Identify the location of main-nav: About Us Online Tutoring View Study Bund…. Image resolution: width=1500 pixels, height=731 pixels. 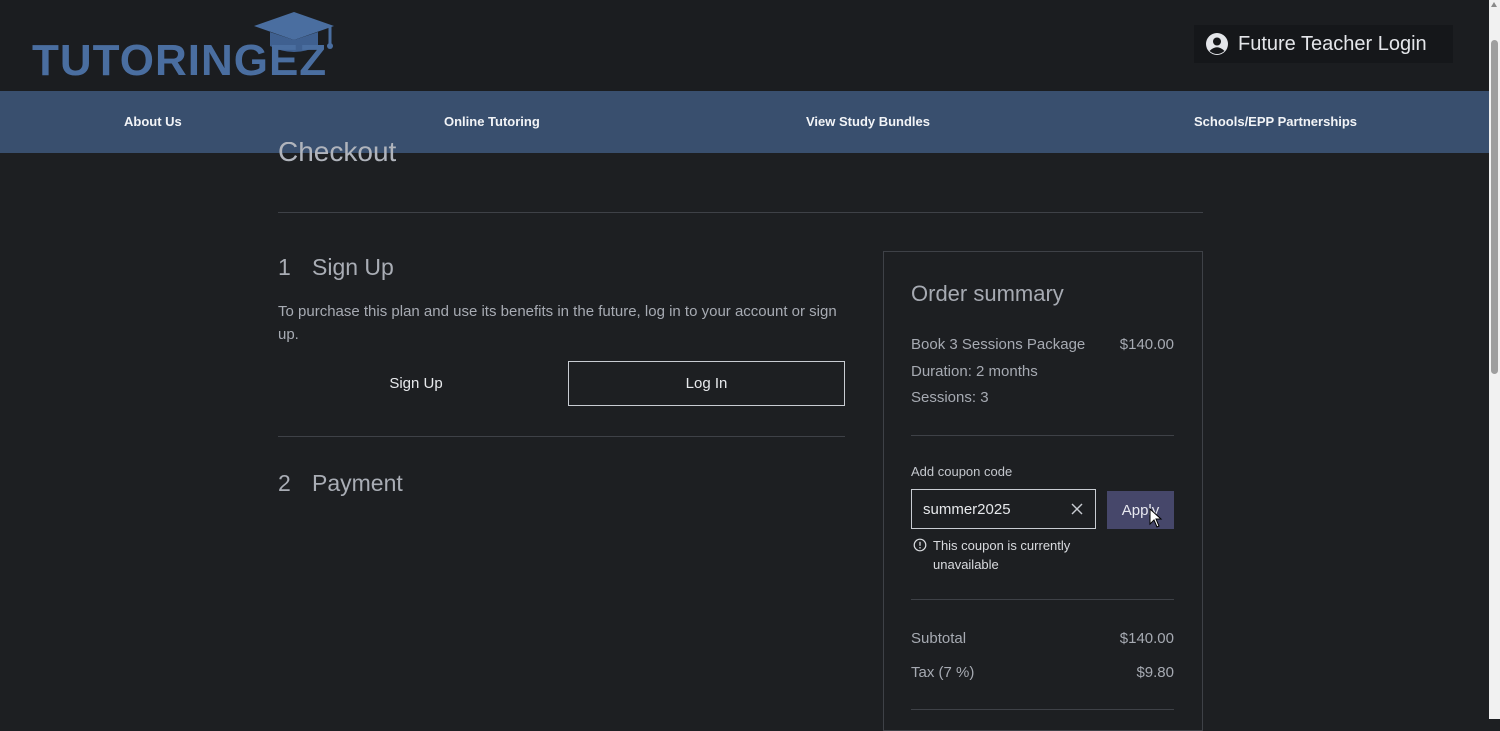
(744, 122).